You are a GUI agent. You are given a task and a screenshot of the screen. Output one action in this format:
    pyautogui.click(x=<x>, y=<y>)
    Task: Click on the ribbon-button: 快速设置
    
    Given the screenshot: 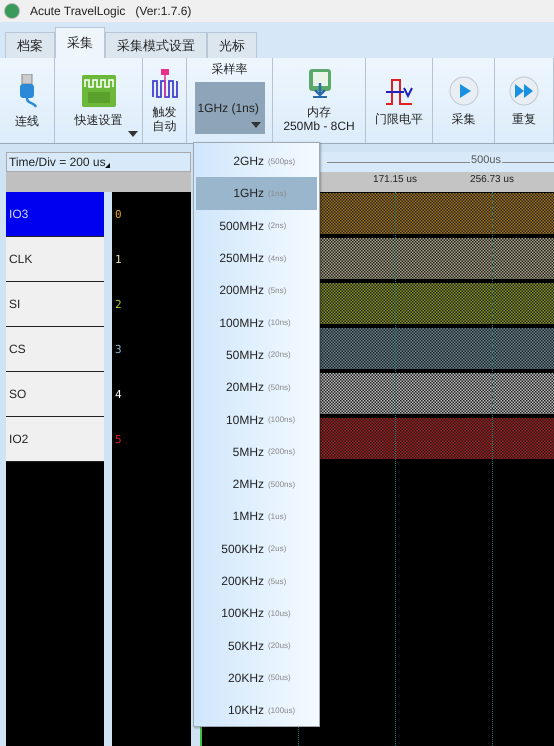 What is the action you would take?
    pyautogui.click(x=99, y=100)
    